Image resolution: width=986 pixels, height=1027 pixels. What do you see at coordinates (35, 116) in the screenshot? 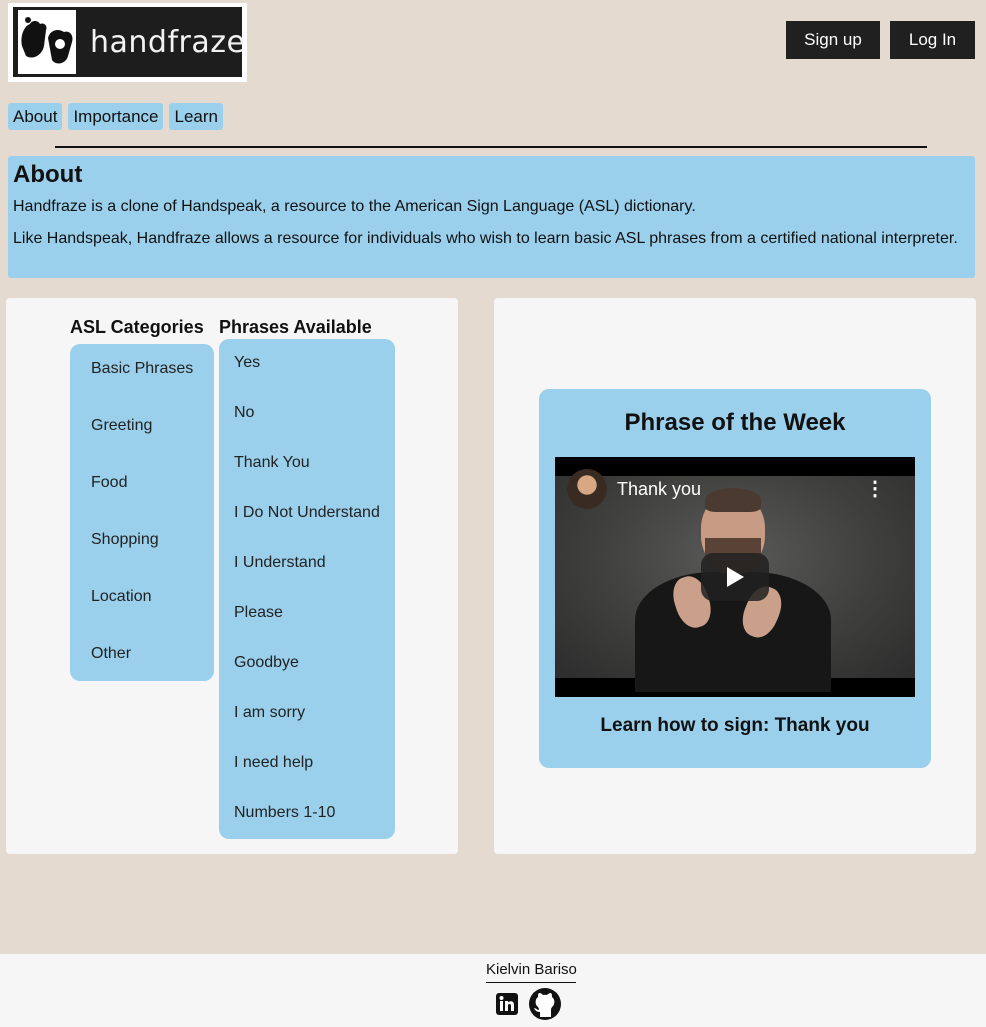
I see `nav-item-about: About` at bounding box center [35, 116].